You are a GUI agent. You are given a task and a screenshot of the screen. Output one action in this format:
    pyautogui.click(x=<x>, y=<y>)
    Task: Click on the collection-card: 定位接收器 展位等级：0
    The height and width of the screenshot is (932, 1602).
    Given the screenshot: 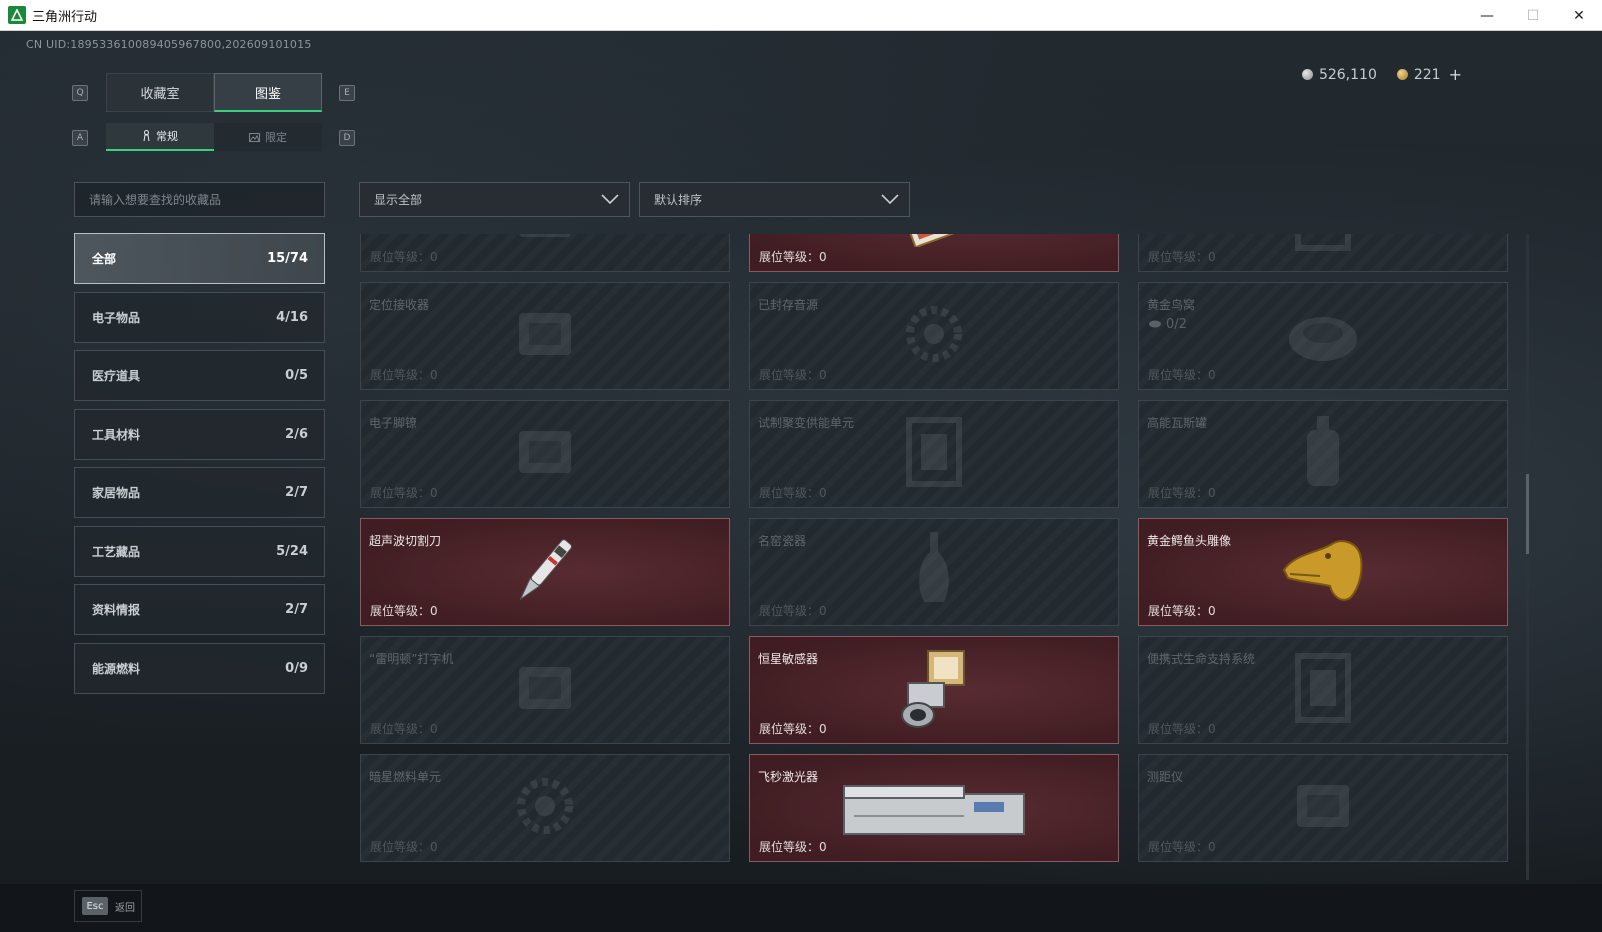 What is the action you would take?
    pyautogui.click(x=545, y=336)
    